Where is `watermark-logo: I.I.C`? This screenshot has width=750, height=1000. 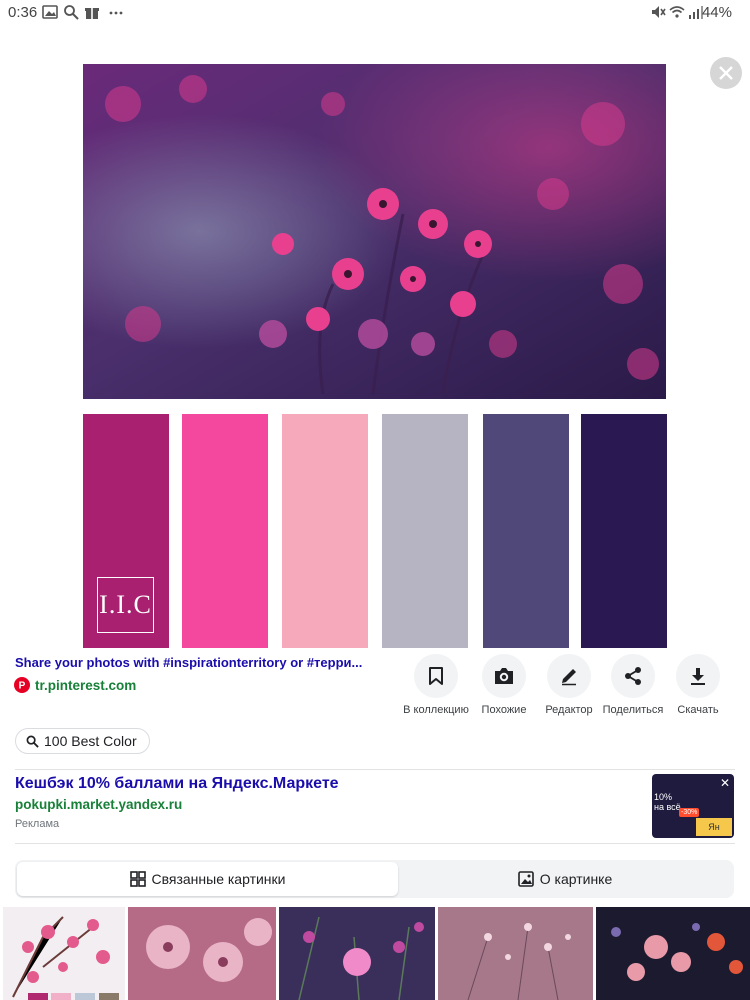
watermark-logo: I.I.C is located at coordinates (125, 605).